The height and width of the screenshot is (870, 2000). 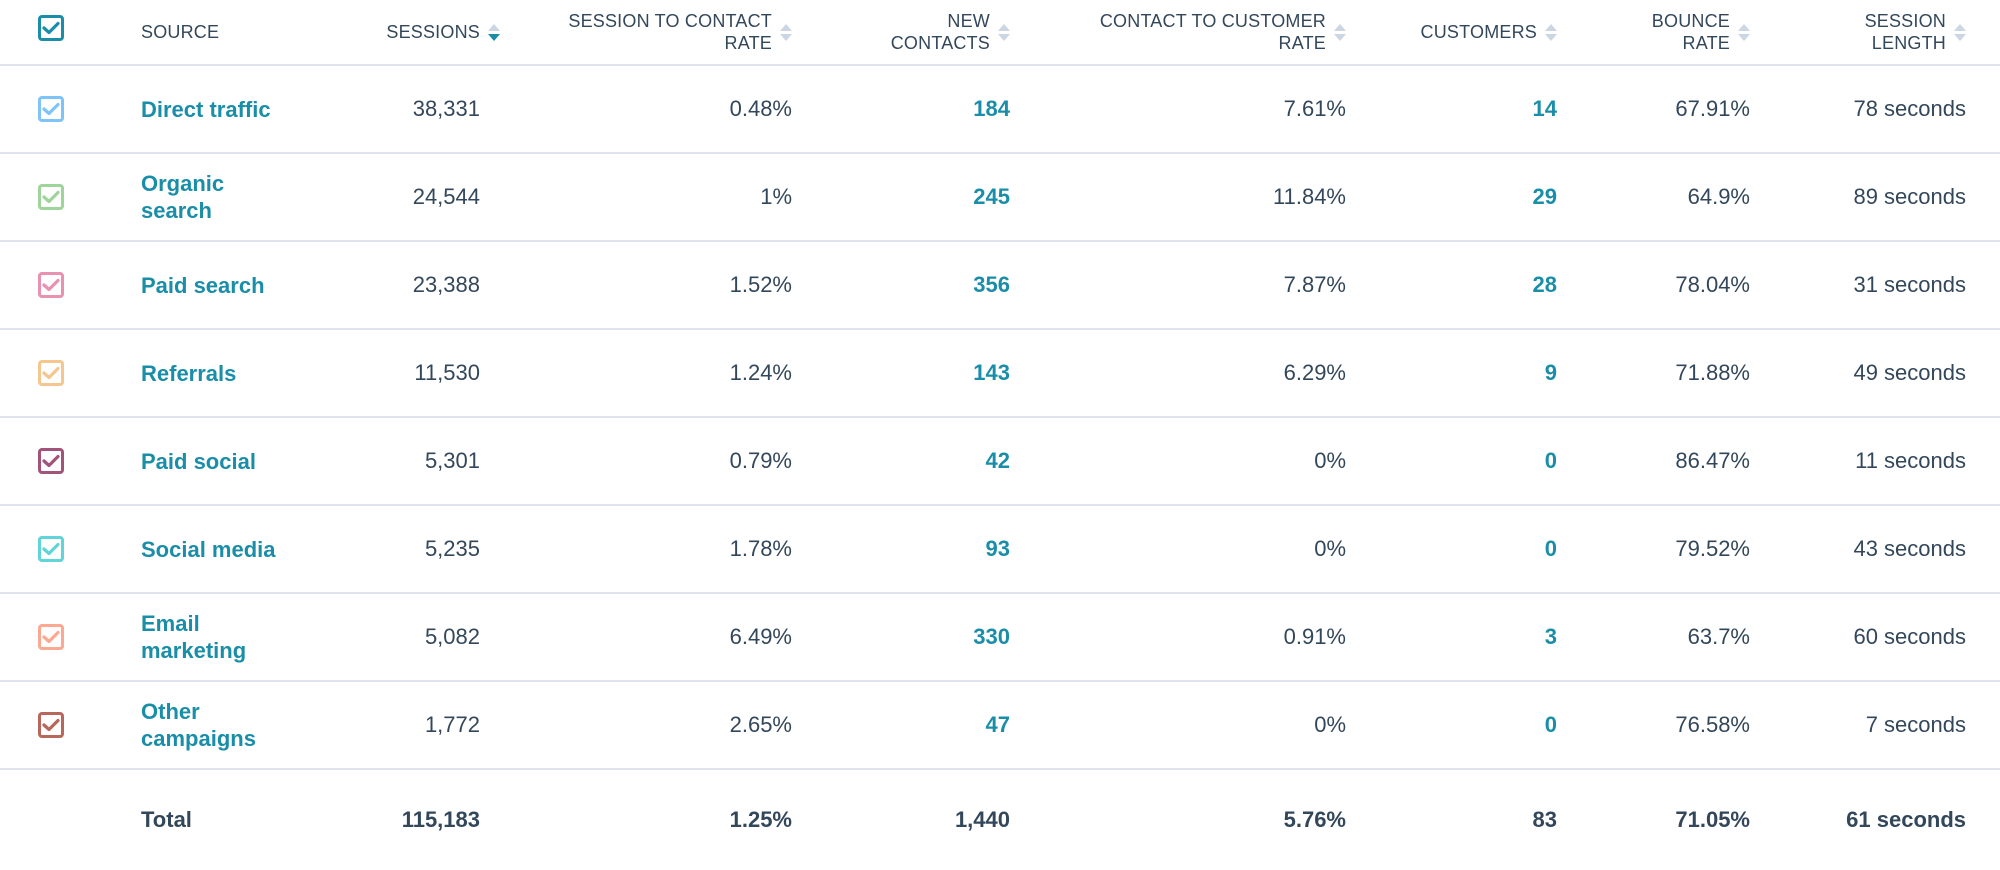 I want to click on sessions-cell: 5,301, so click(x=452, y=460).